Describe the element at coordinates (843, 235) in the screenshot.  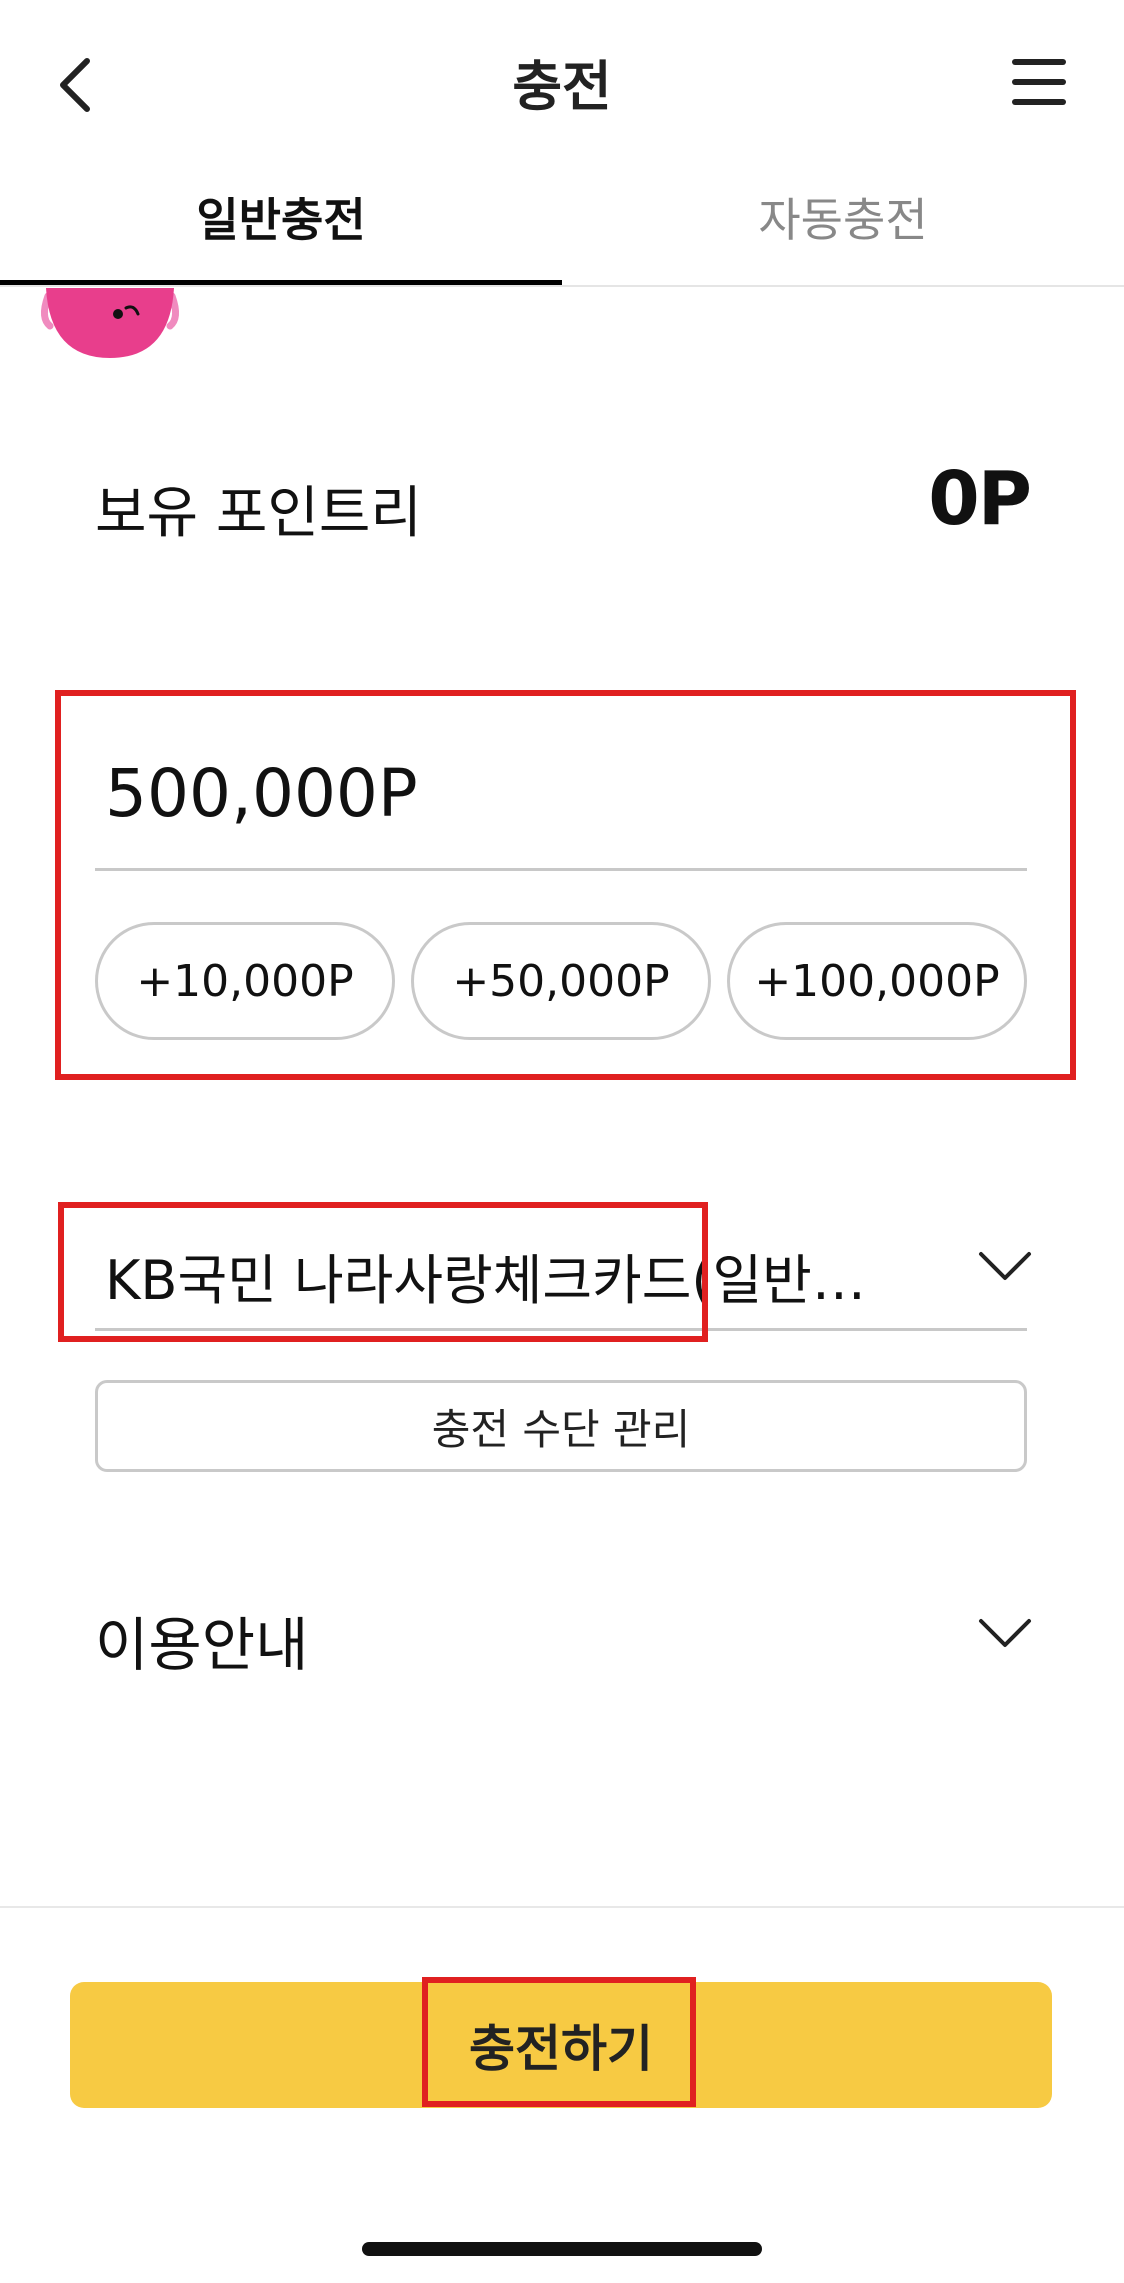
I see `tab-auto-charge: 자동충전` at that location.